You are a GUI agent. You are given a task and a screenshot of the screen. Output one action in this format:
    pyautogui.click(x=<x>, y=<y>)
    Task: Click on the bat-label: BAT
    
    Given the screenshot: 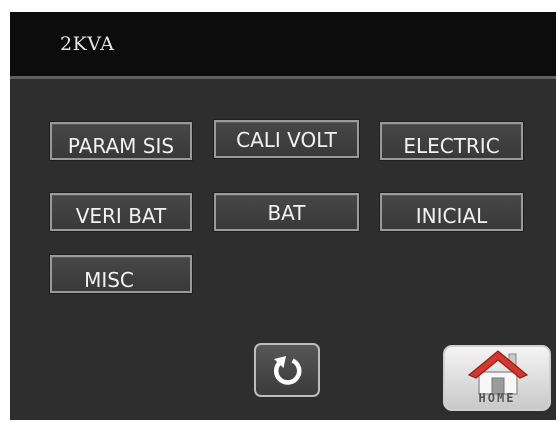 What is the action you would take?
    pyautogui.click(x=286, y=213)
    